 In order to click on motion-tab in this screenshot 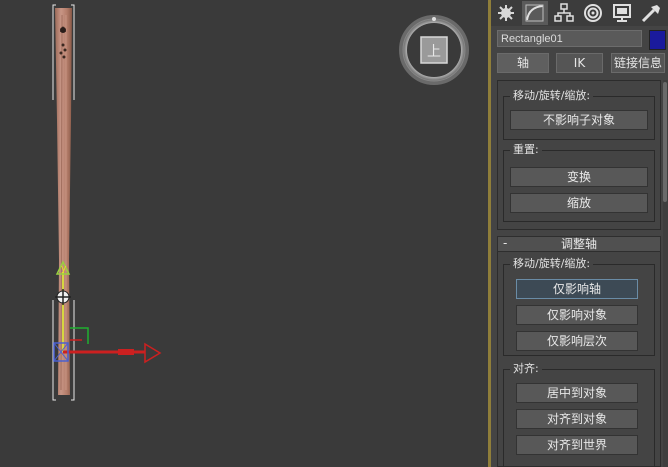, I will do `click(593, 13)`.